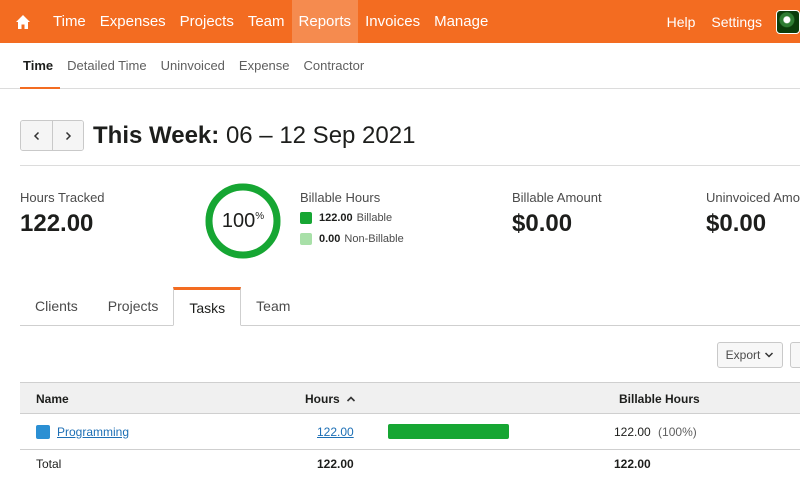 This screenshot has width=800, height=500. What do you see at coordinates (40, 66) in the screenshot?
I see `subnav-time: Time` at bounding box center [40, 66].